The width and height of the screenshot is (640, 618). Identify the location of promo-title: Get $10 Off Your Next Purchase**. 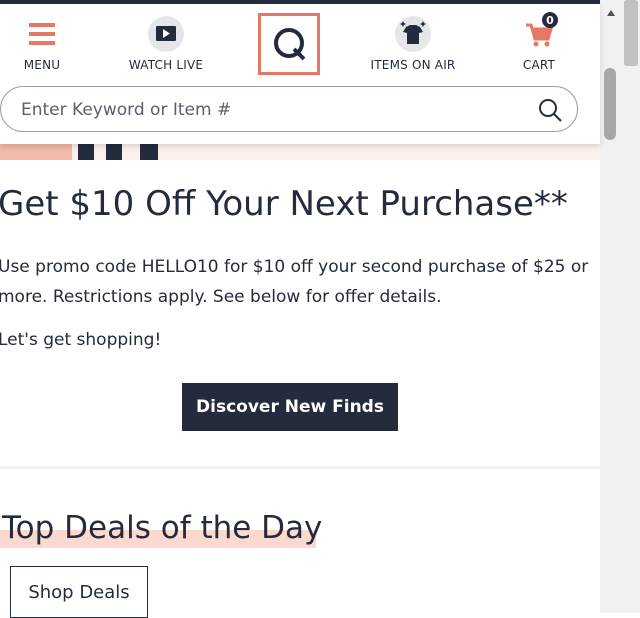
(284, 204).